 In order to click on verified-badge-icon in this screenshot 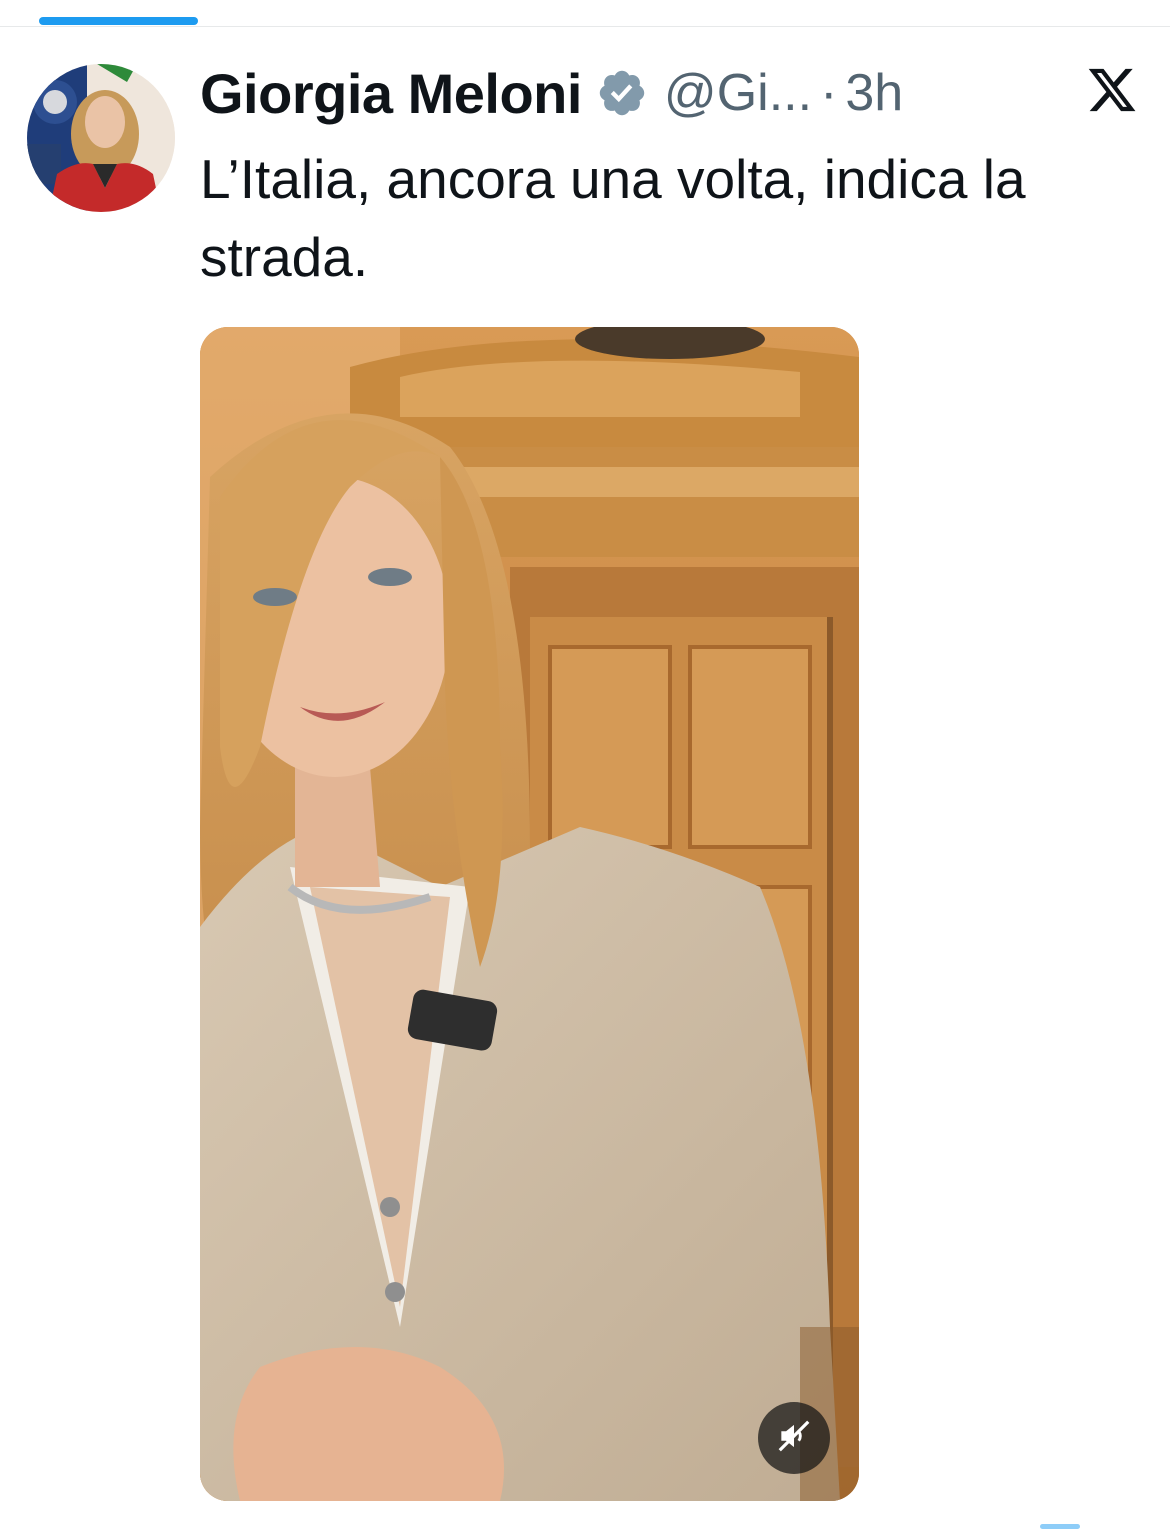, I will do `click(622, 93)`.